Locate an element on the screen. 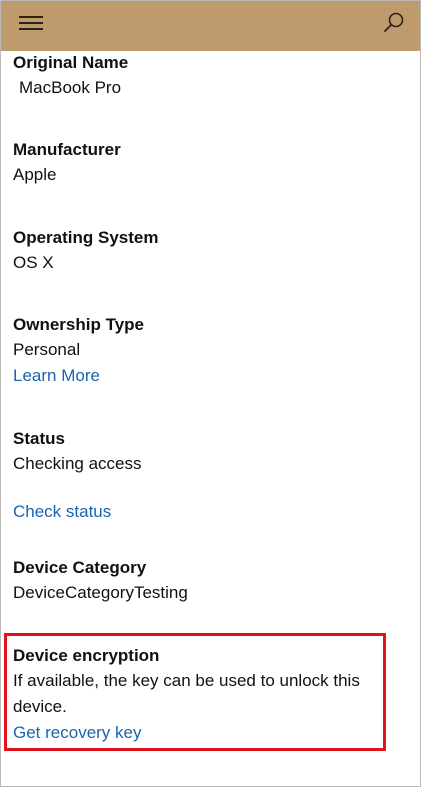 This screenshot has width=421, height=787. status-value: Checking access is located at coordinates (77, 463).